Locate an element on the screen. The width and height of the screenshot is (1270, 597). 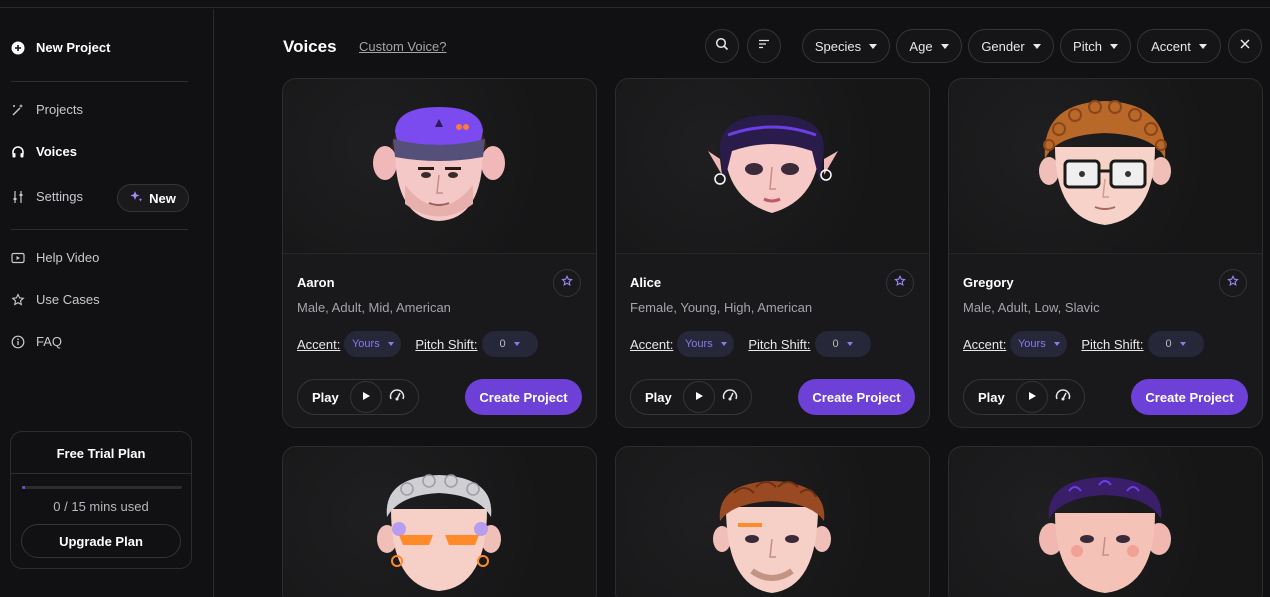
sidebar-item-label: Settings is located at coordinates (59, 196).